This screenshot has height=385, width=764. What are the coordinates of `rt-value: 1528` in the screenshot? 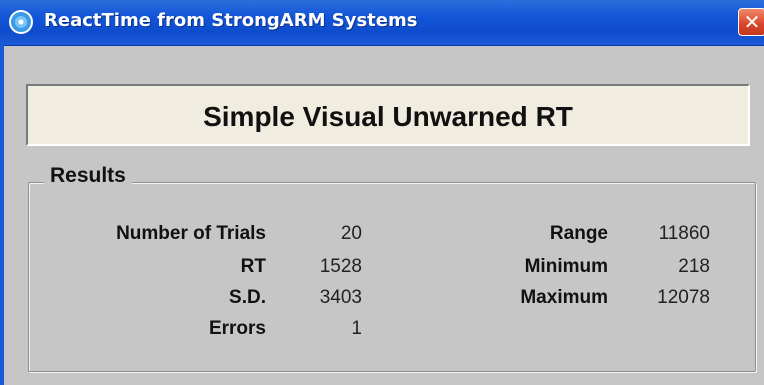 It's located at (340, 266).